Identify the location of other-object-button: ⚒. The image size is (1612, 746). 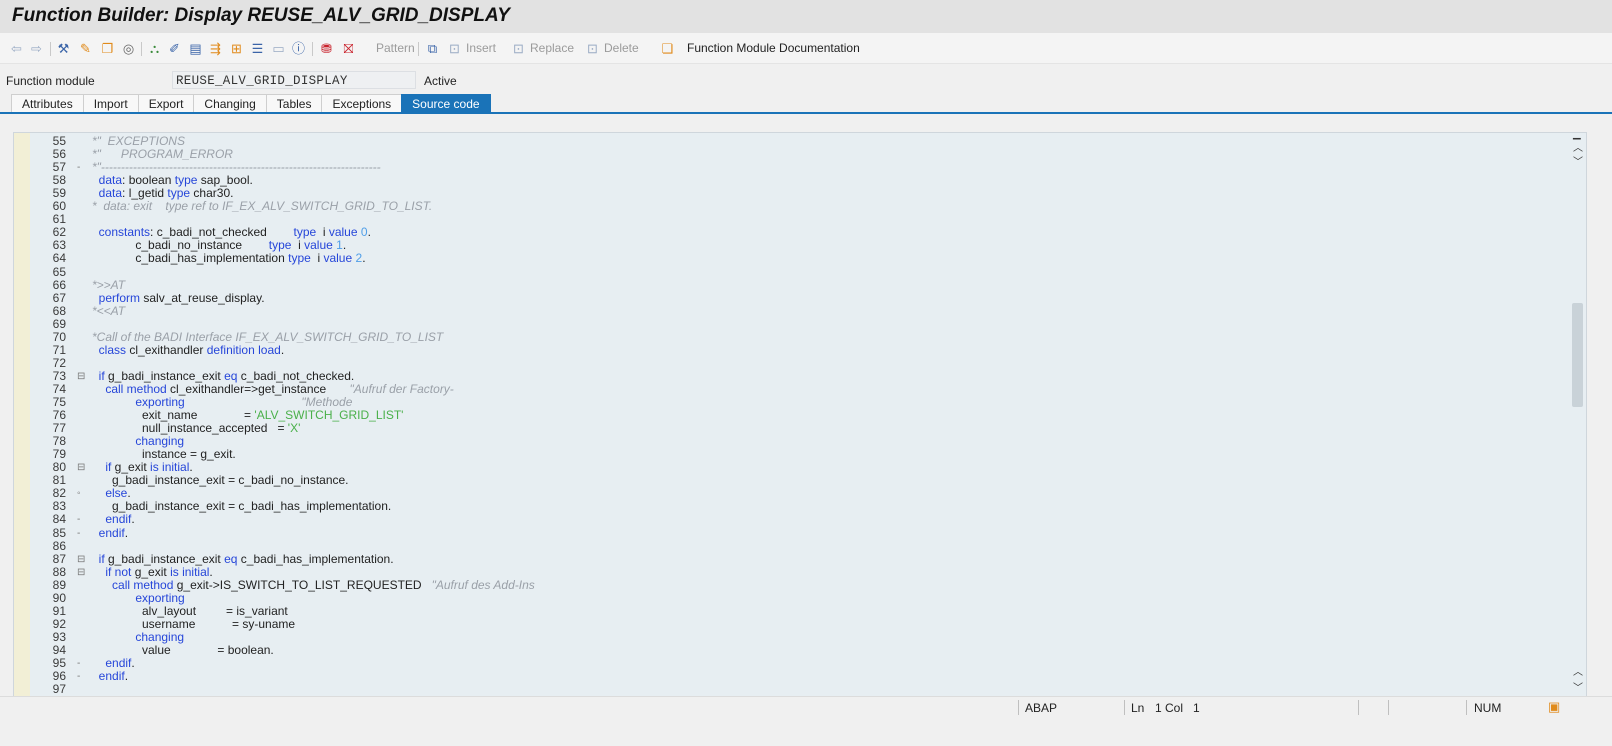
(63, 48).